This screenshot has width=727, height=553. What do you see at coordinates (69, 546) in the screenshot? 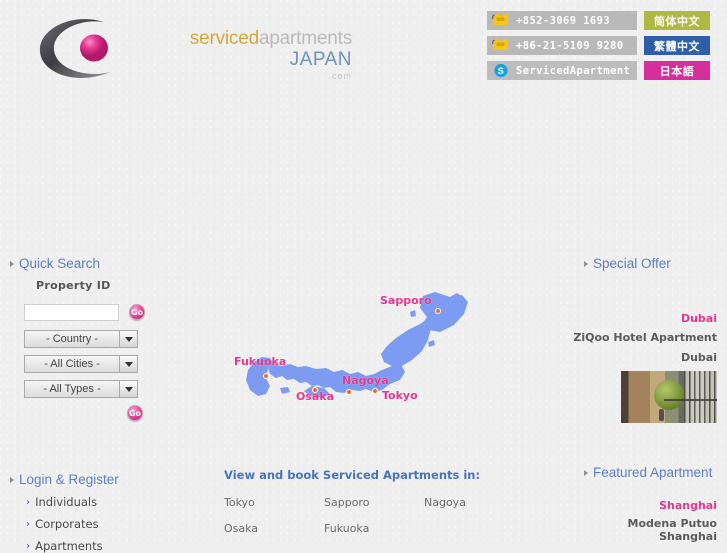
I see `sidebar-item-label: Apartments` at bounding box center [69, 546].